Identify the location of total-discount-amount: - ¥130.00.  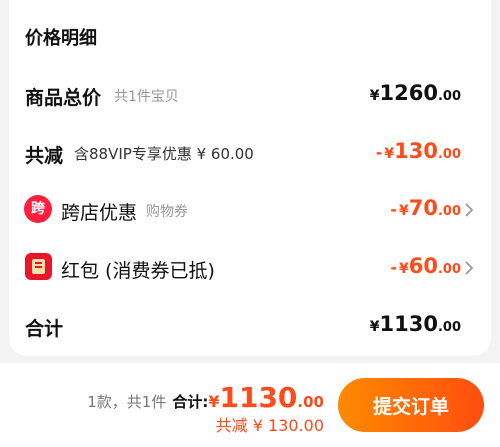
(418, 151).